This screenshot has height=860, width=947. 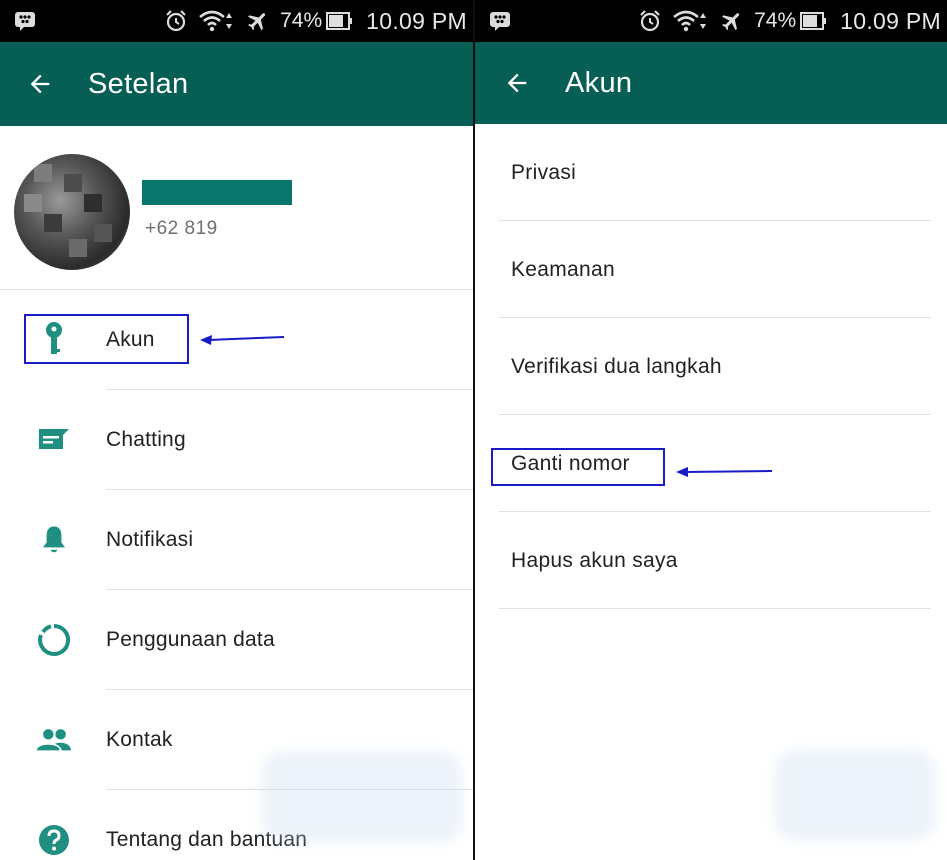 I want to click on bell-icon, so click(x=54, y=540).